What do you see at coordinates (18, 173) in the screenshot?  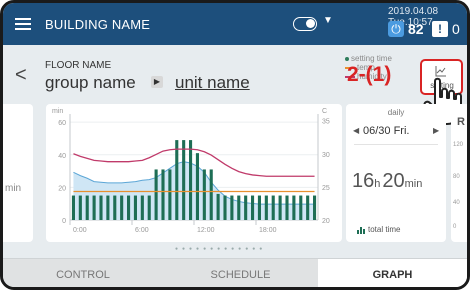 I see `previous-card: min` at bounding box center [18, 173].